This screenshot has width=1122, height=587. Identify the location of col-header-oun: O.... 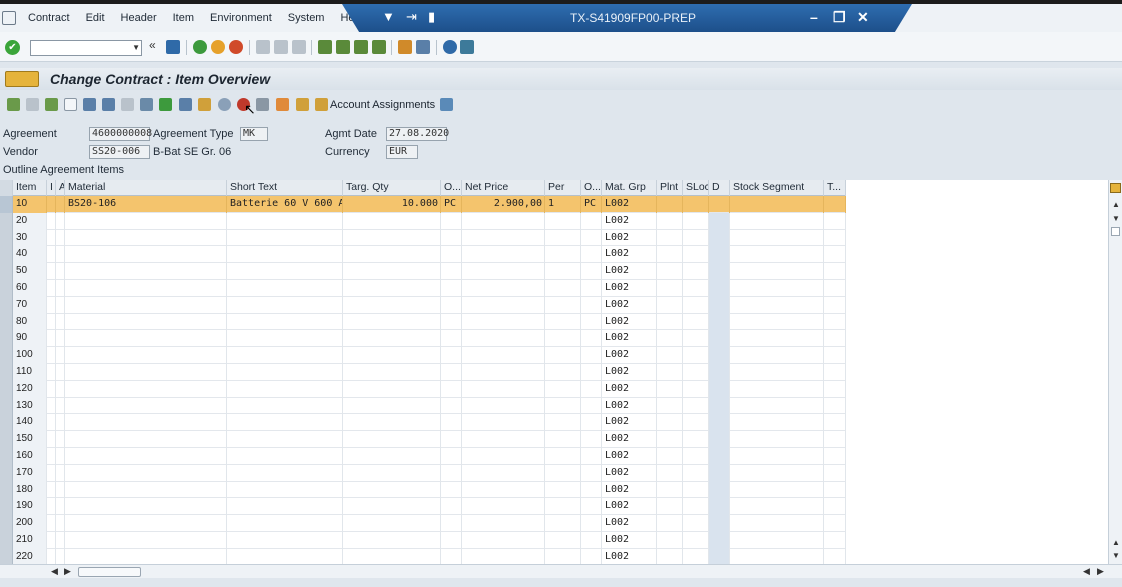
(451, 188).